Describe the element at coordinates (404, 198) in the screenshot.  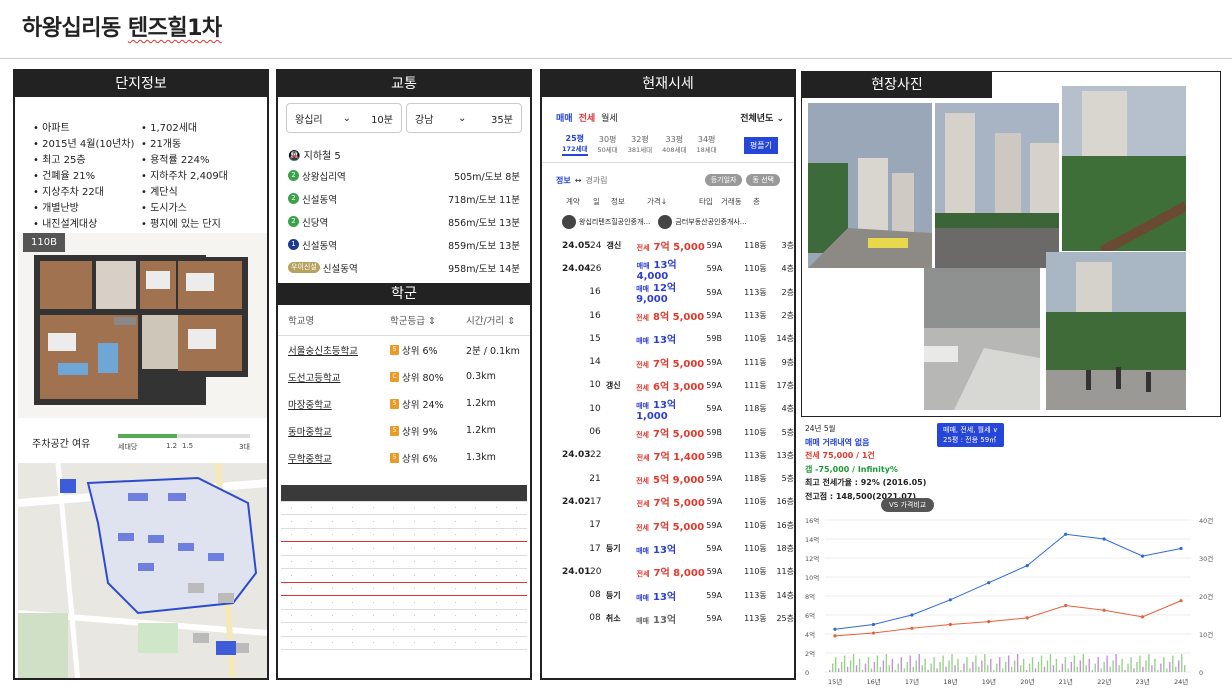
I see `station-row: 2 신설동역 718m/도보 11분` at that location.